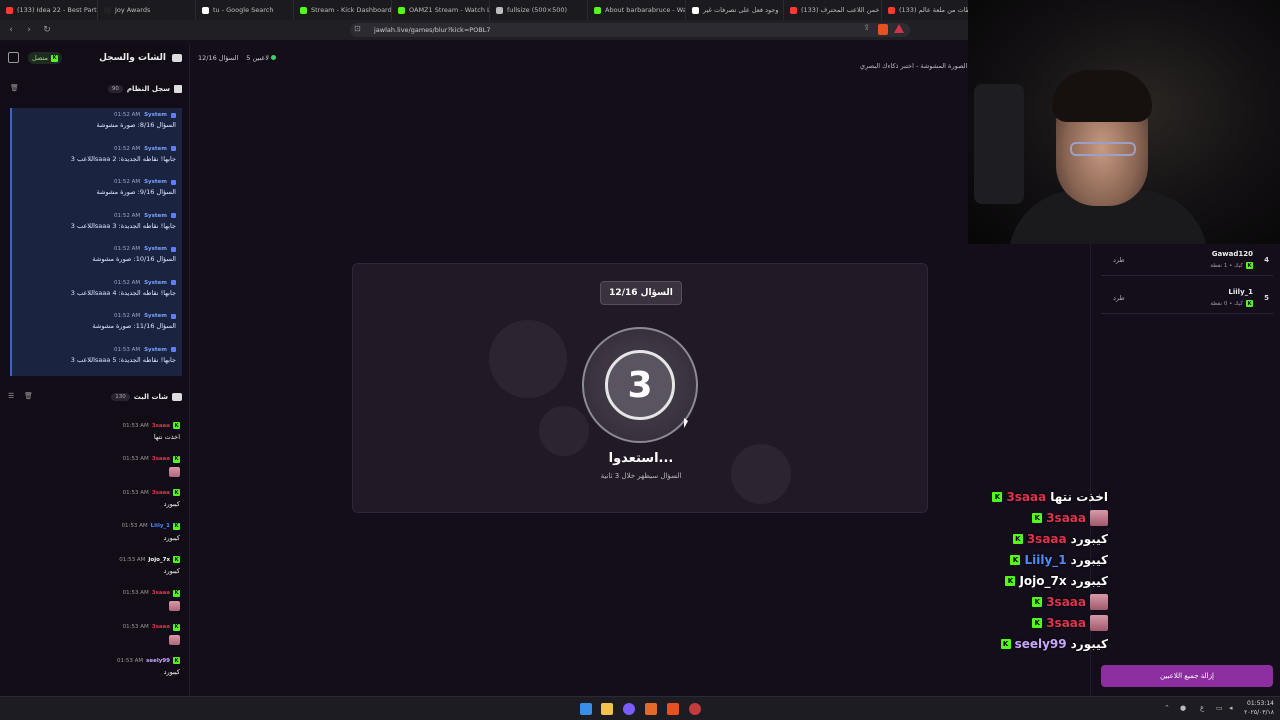 The height and width of the screenshot is (720, 1280). What do you see at coordinates (673, 709) in the screenshot?
I see `brave-browser-icon` at bounding box center [673, 709].